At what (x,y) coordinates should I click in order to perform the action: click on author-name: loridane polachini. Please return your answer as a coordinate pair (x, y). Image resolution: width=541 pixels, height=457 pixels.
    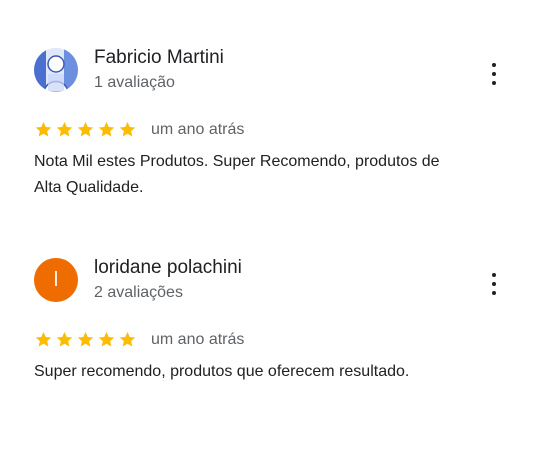
    Looking at the image, I should click on (168, 268).